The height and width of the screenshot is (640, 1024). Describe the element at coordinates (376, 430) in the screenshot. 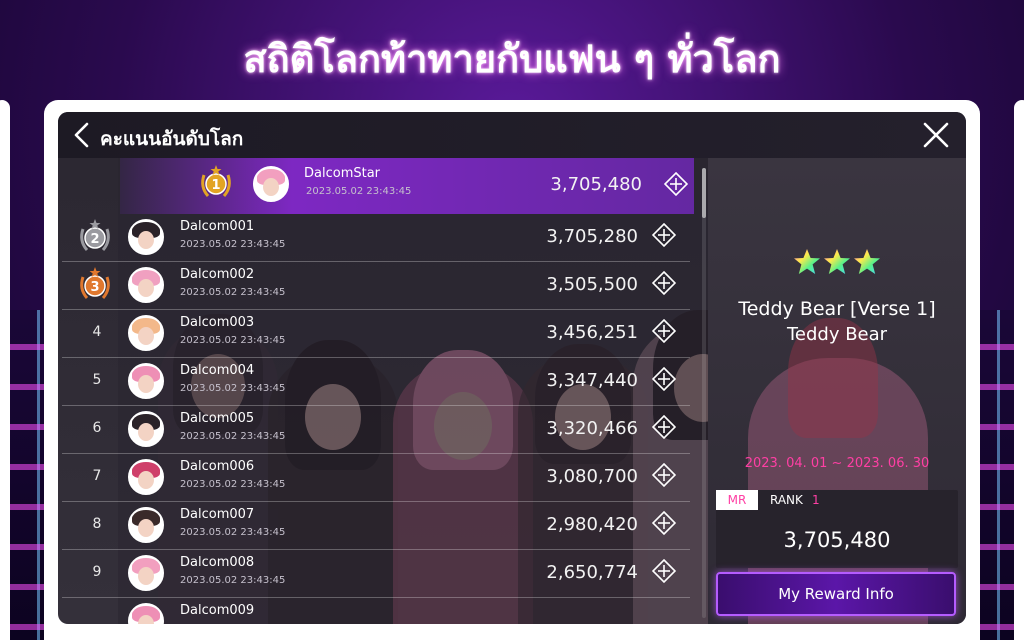

I see `leaderboard-row: 6 Dalcom005 2023.05.02 23:43:45 3,320,466` at that location.